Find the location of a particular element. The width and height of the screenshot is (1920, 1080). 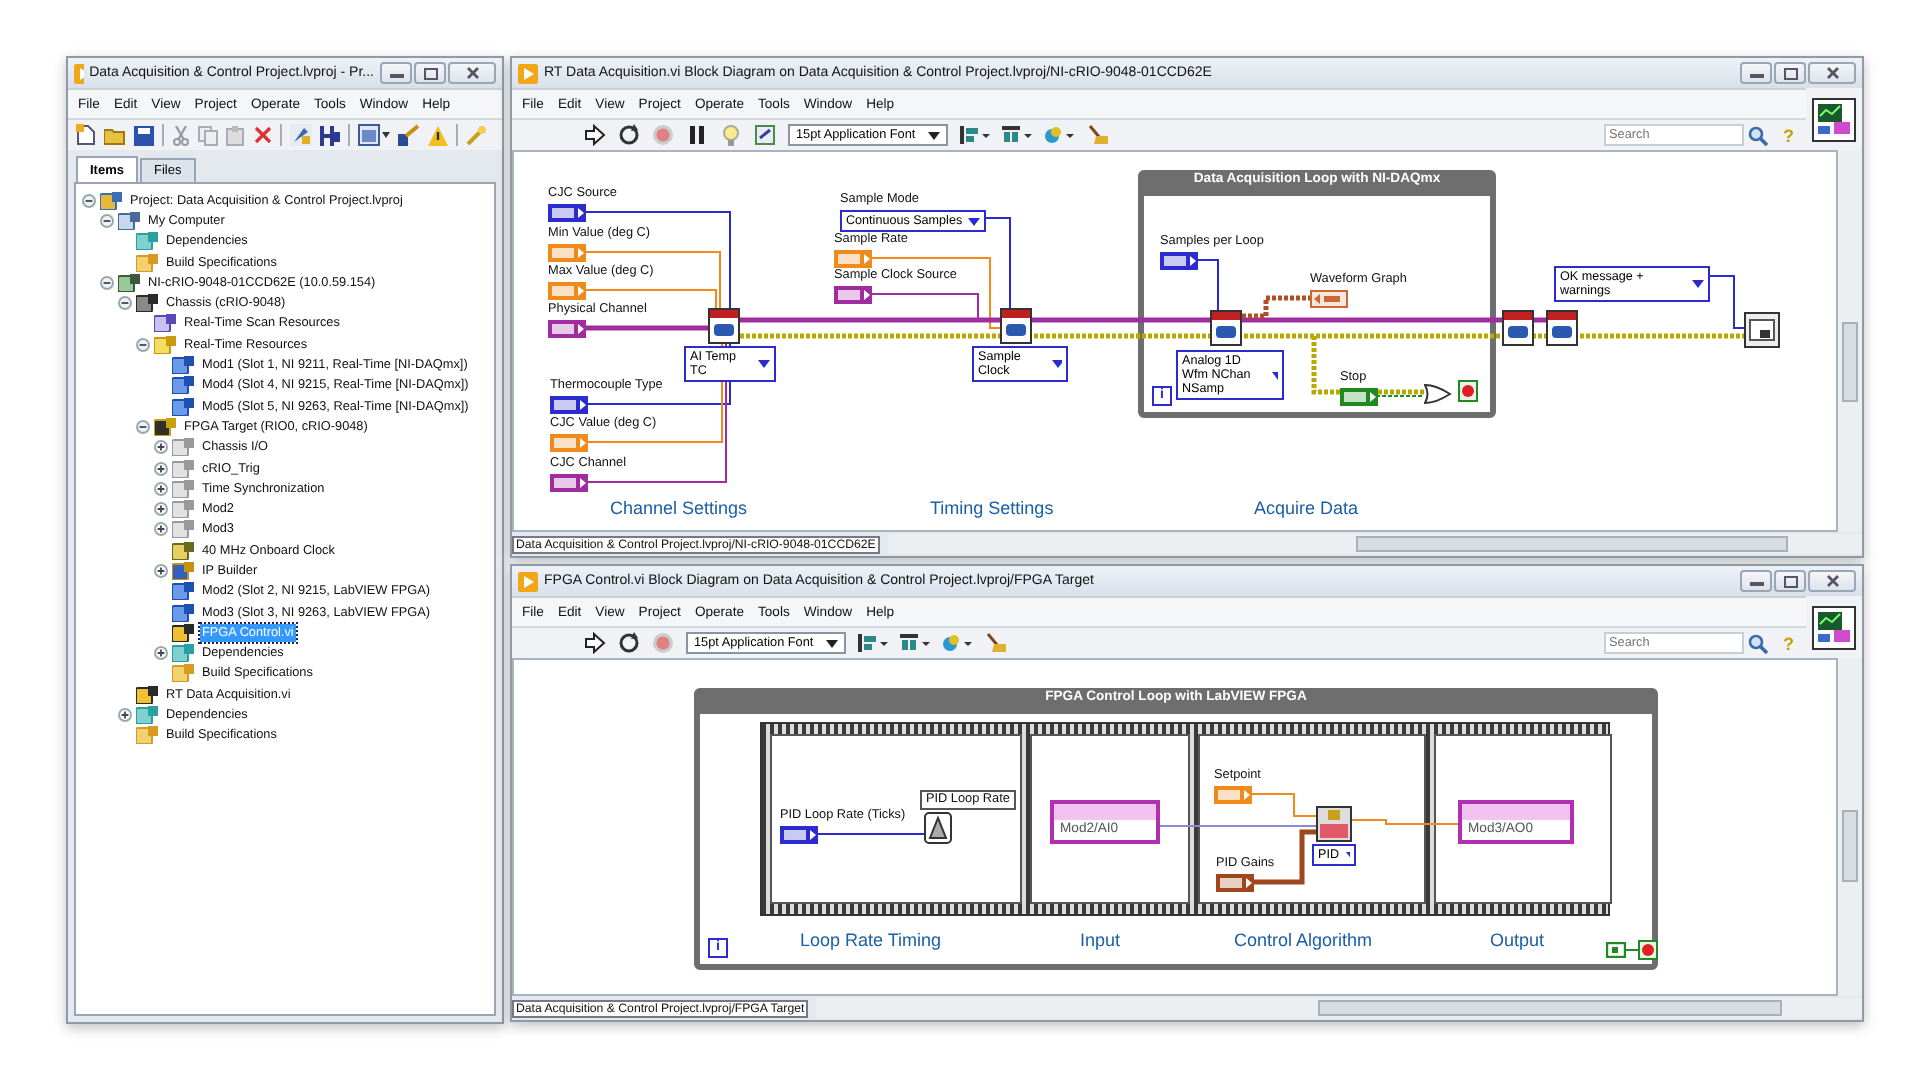

view-icon is located at coordinates (374, 135).